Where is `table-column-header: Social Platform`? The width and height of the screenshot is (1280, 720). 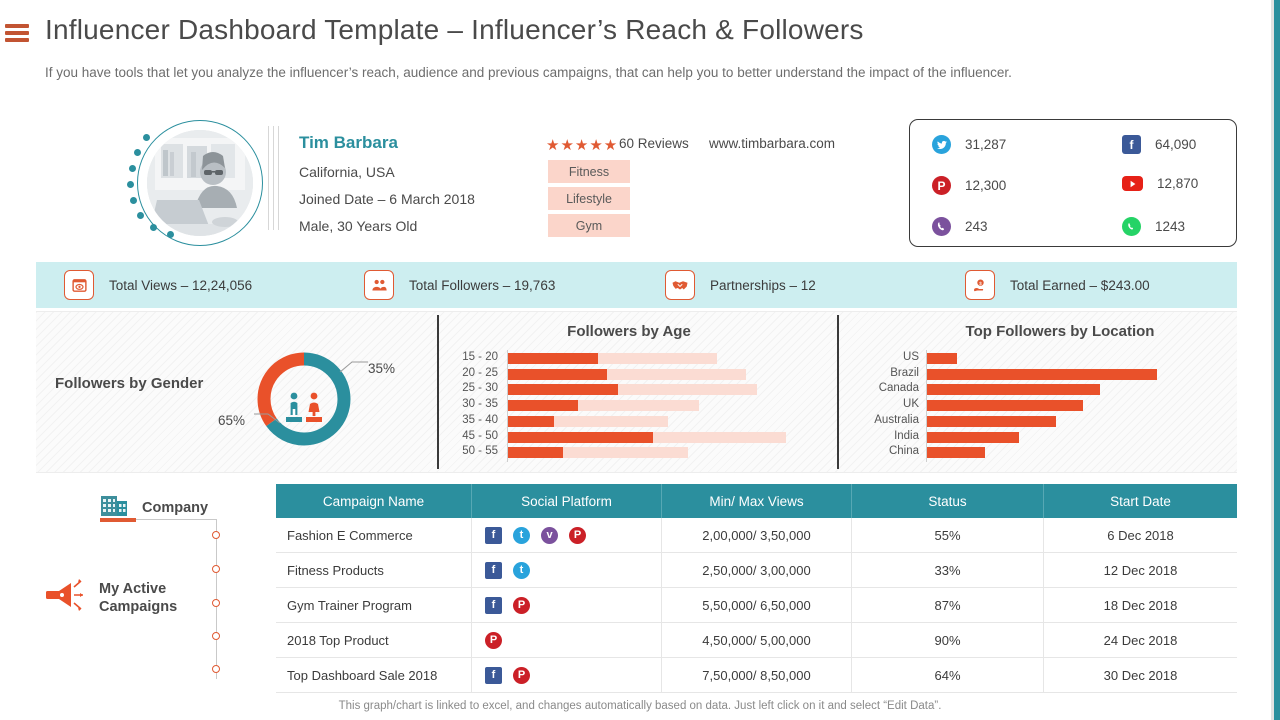
table-column-header: Social Platform is located at coordinates (567, 501).